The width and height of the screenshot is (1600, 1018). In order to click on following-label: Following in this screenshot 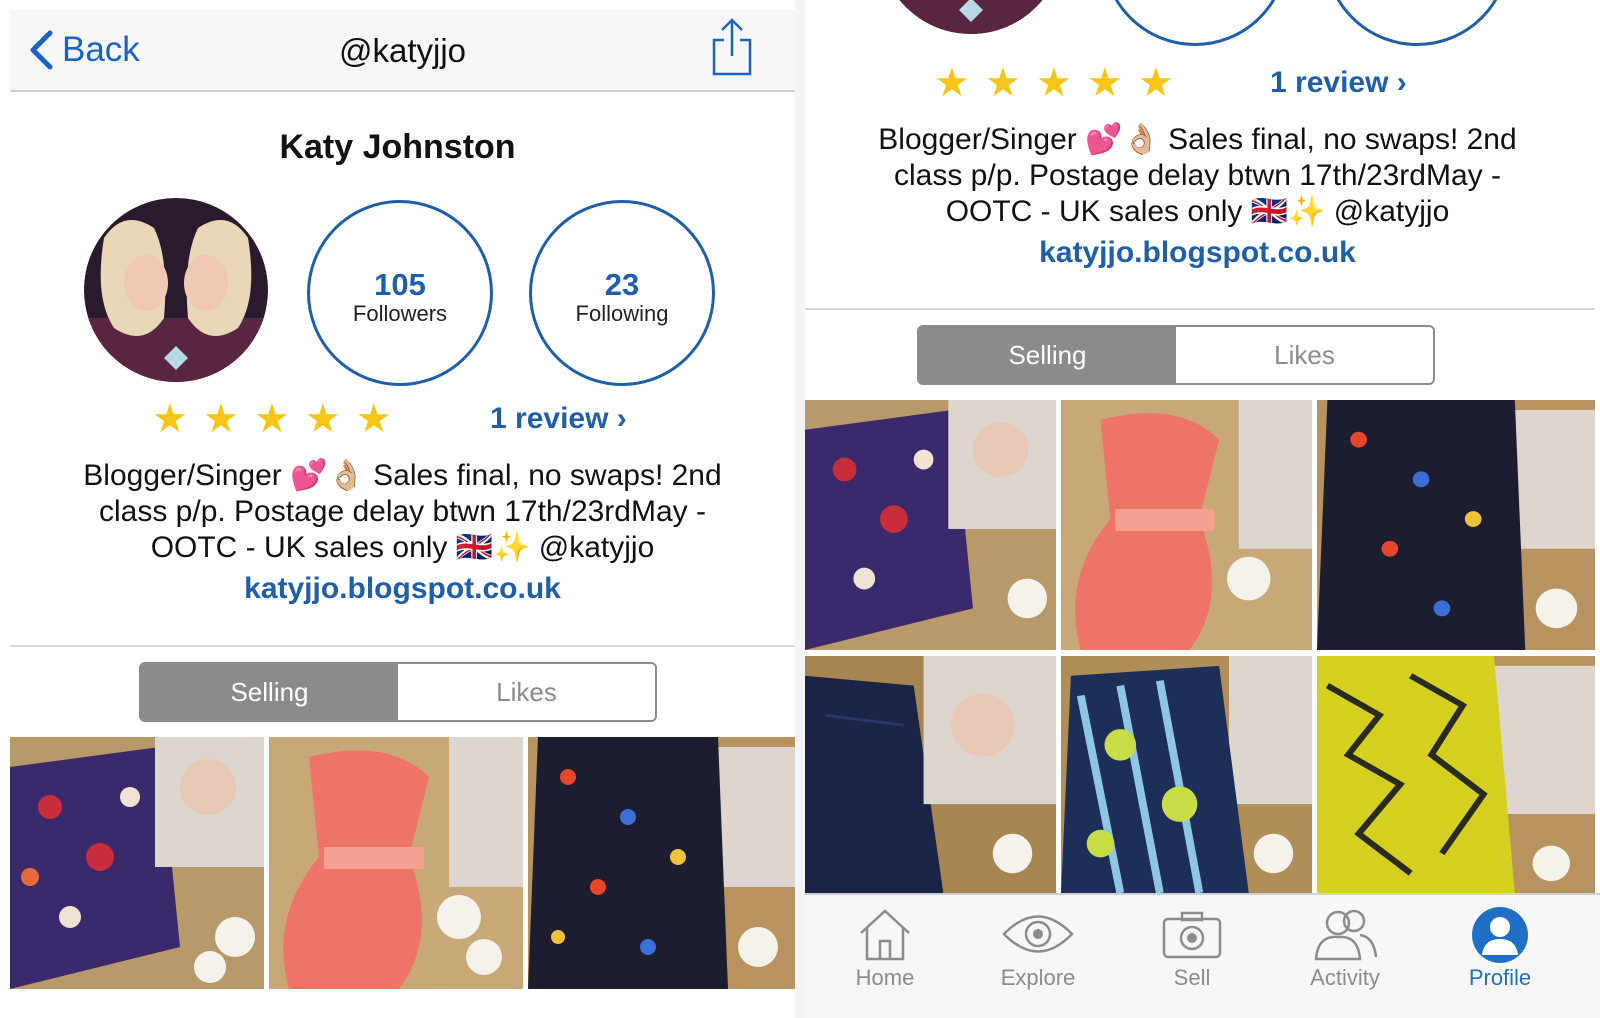, I will do `click(622, 313)`.